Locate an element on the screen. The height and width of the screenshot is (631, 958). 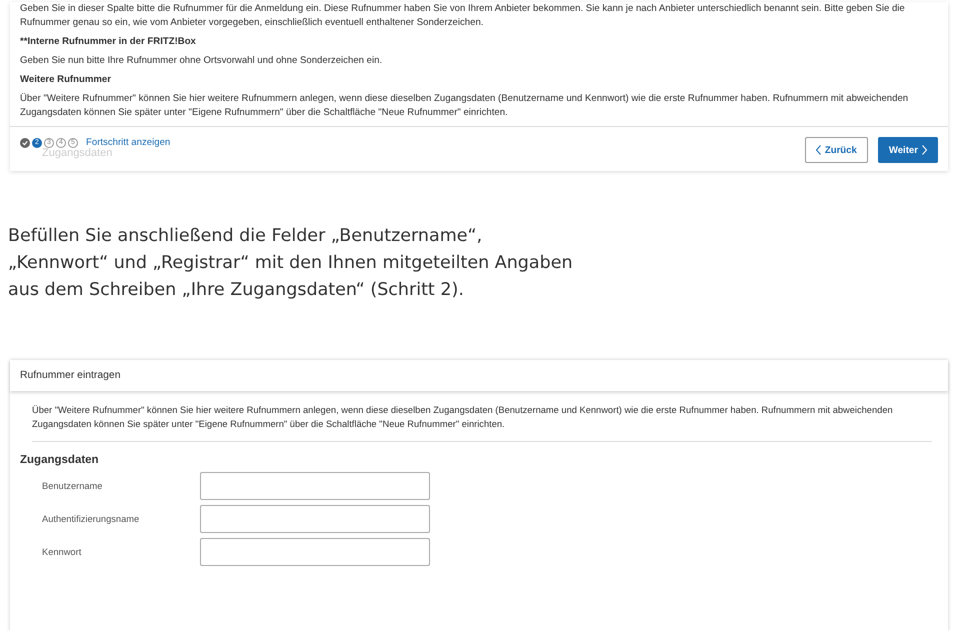
next-button: Weiter is located at coordinates (908, 150).